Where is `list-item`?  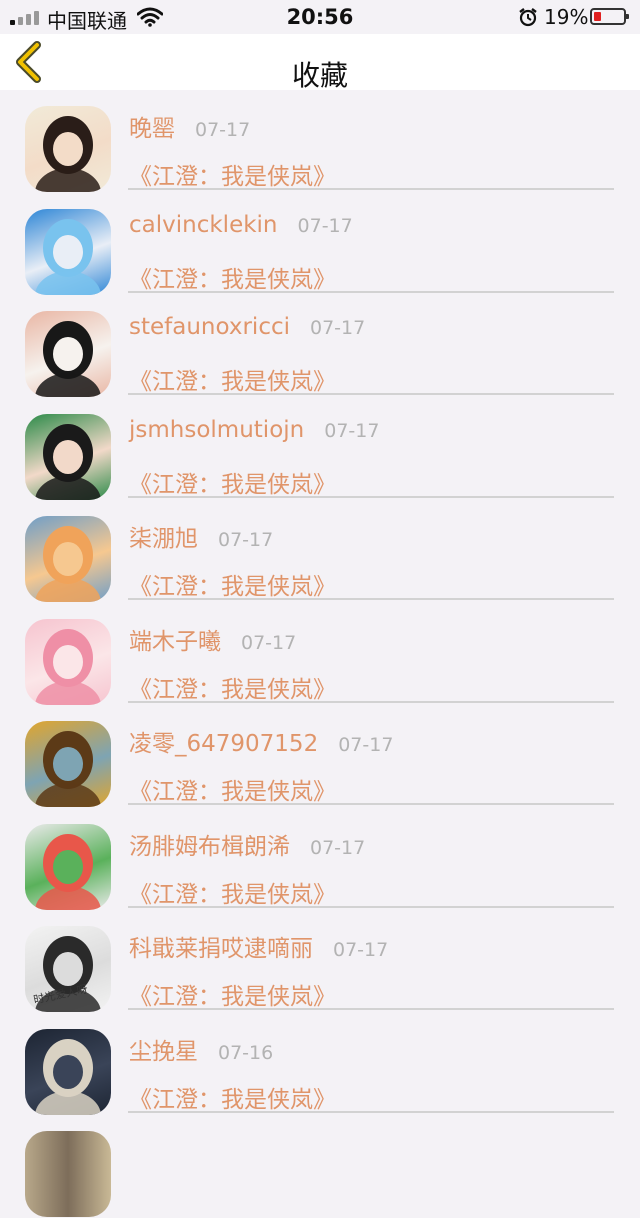
list-item is located at coordinates (320, 1166).